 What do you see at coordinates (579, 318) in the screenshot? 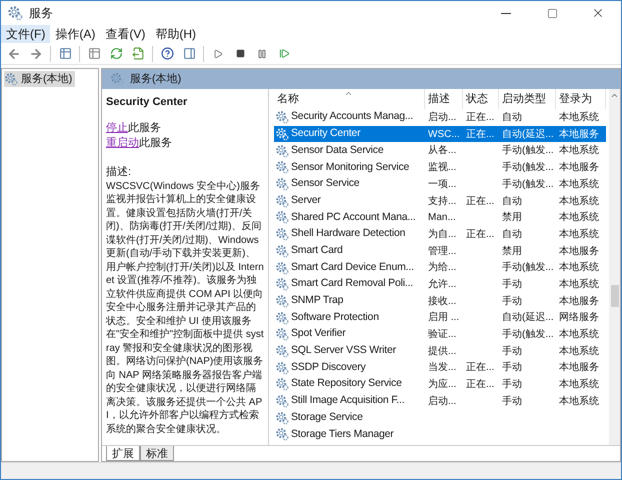
I see `table-cell: 网络服务` at bounding box center [579, 318].